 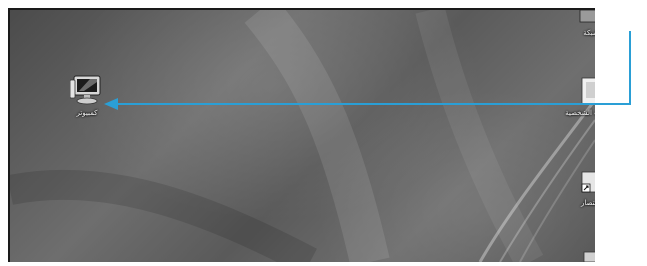 I want to click on desktop-icon-label: الملفات الشخصية, so click(x=580, y=113).